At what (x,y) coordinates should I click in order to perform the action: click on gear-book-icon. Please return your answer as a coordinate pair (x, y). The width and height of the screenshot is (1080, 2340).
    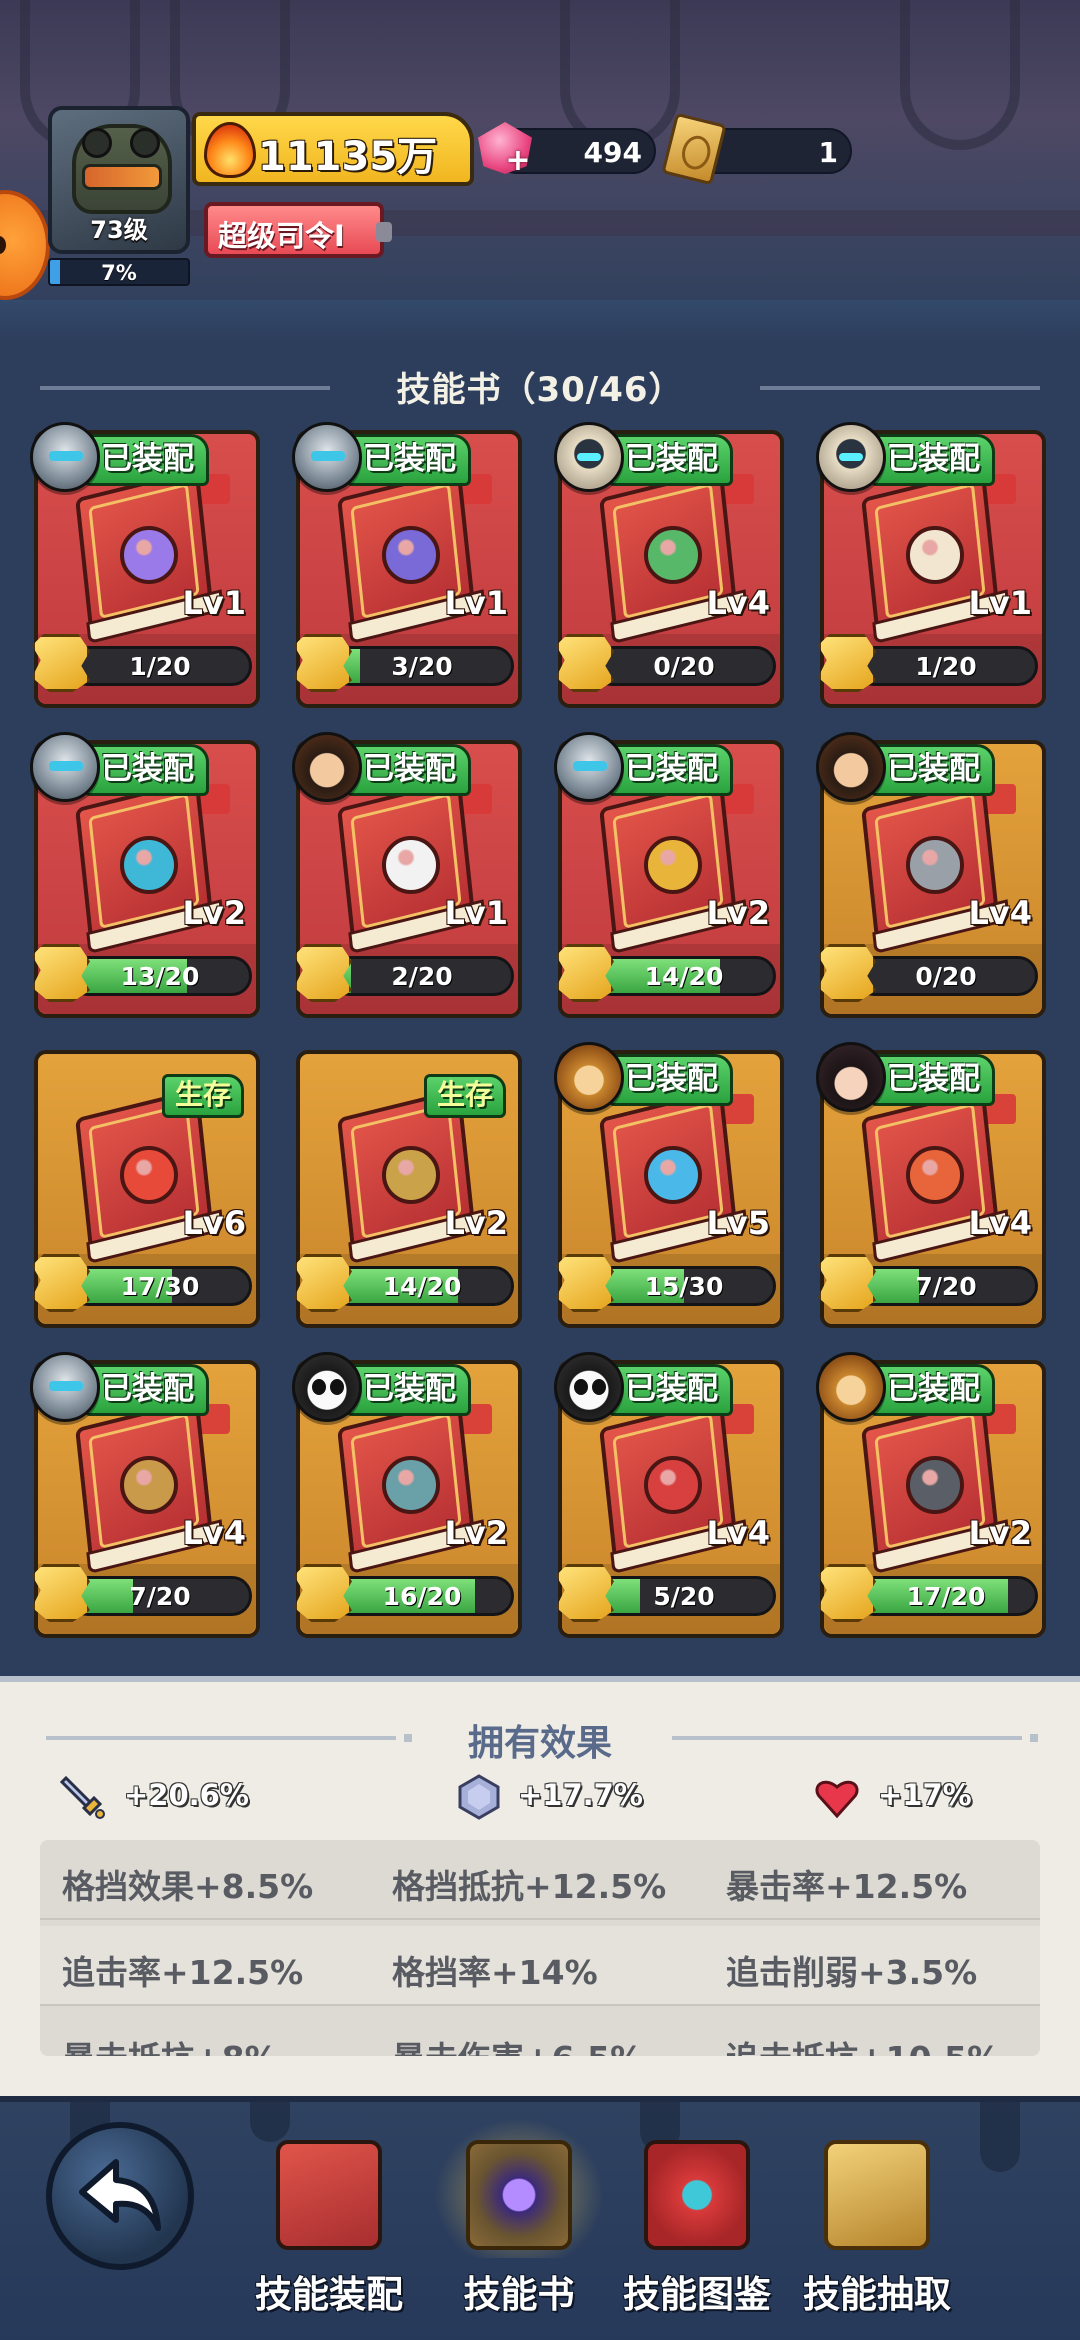
    Looking at the image, I should click on (329, 2195).